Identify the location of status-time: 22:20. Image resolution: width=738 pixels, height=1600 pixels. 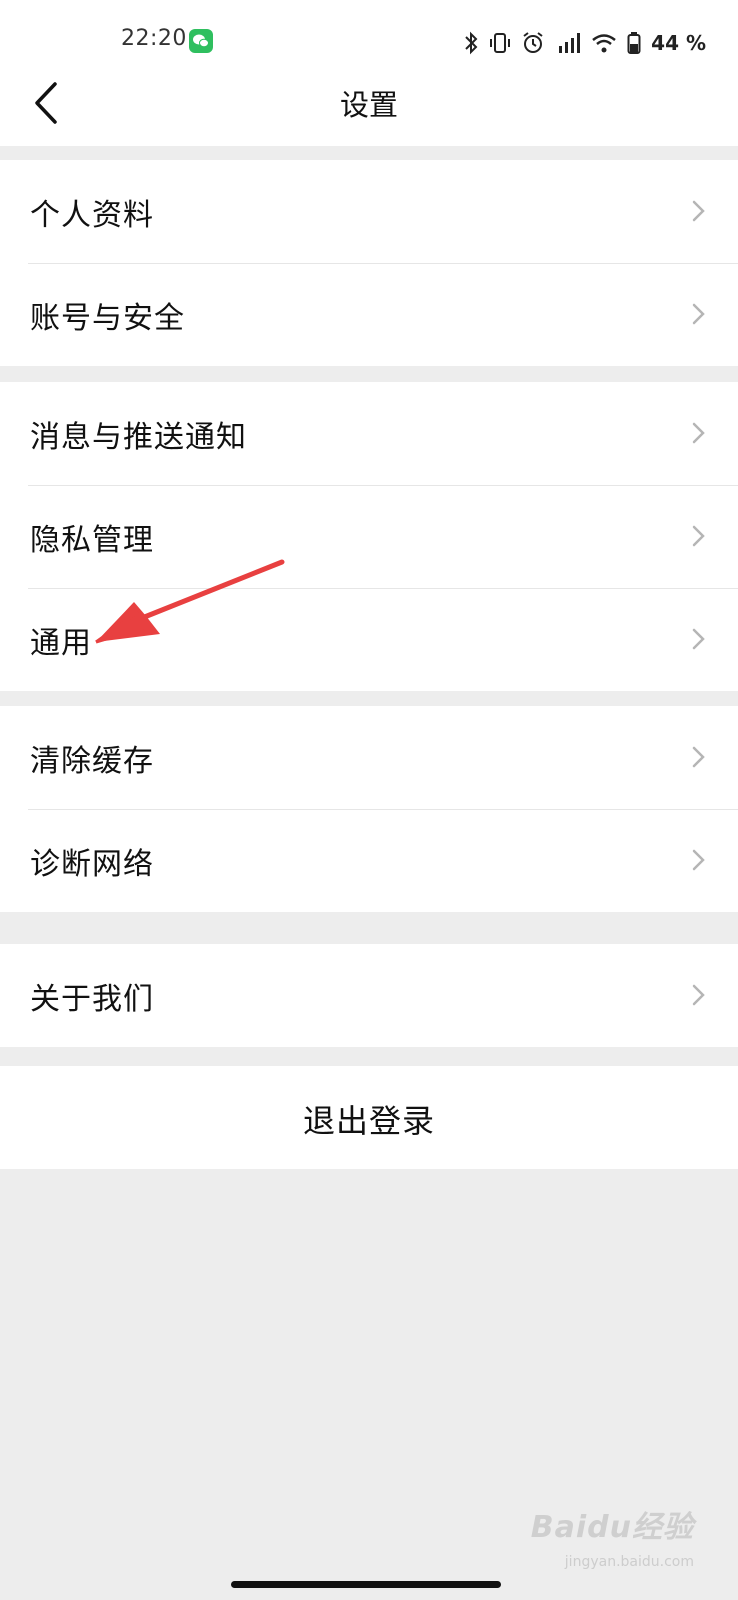
(154, 38).